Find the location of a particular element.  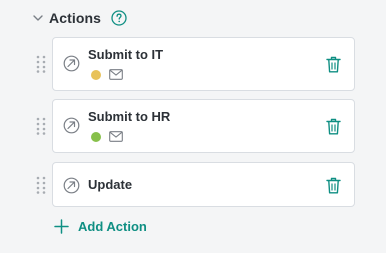

actions-section-header: Actions is located at coordinates (79, 18).